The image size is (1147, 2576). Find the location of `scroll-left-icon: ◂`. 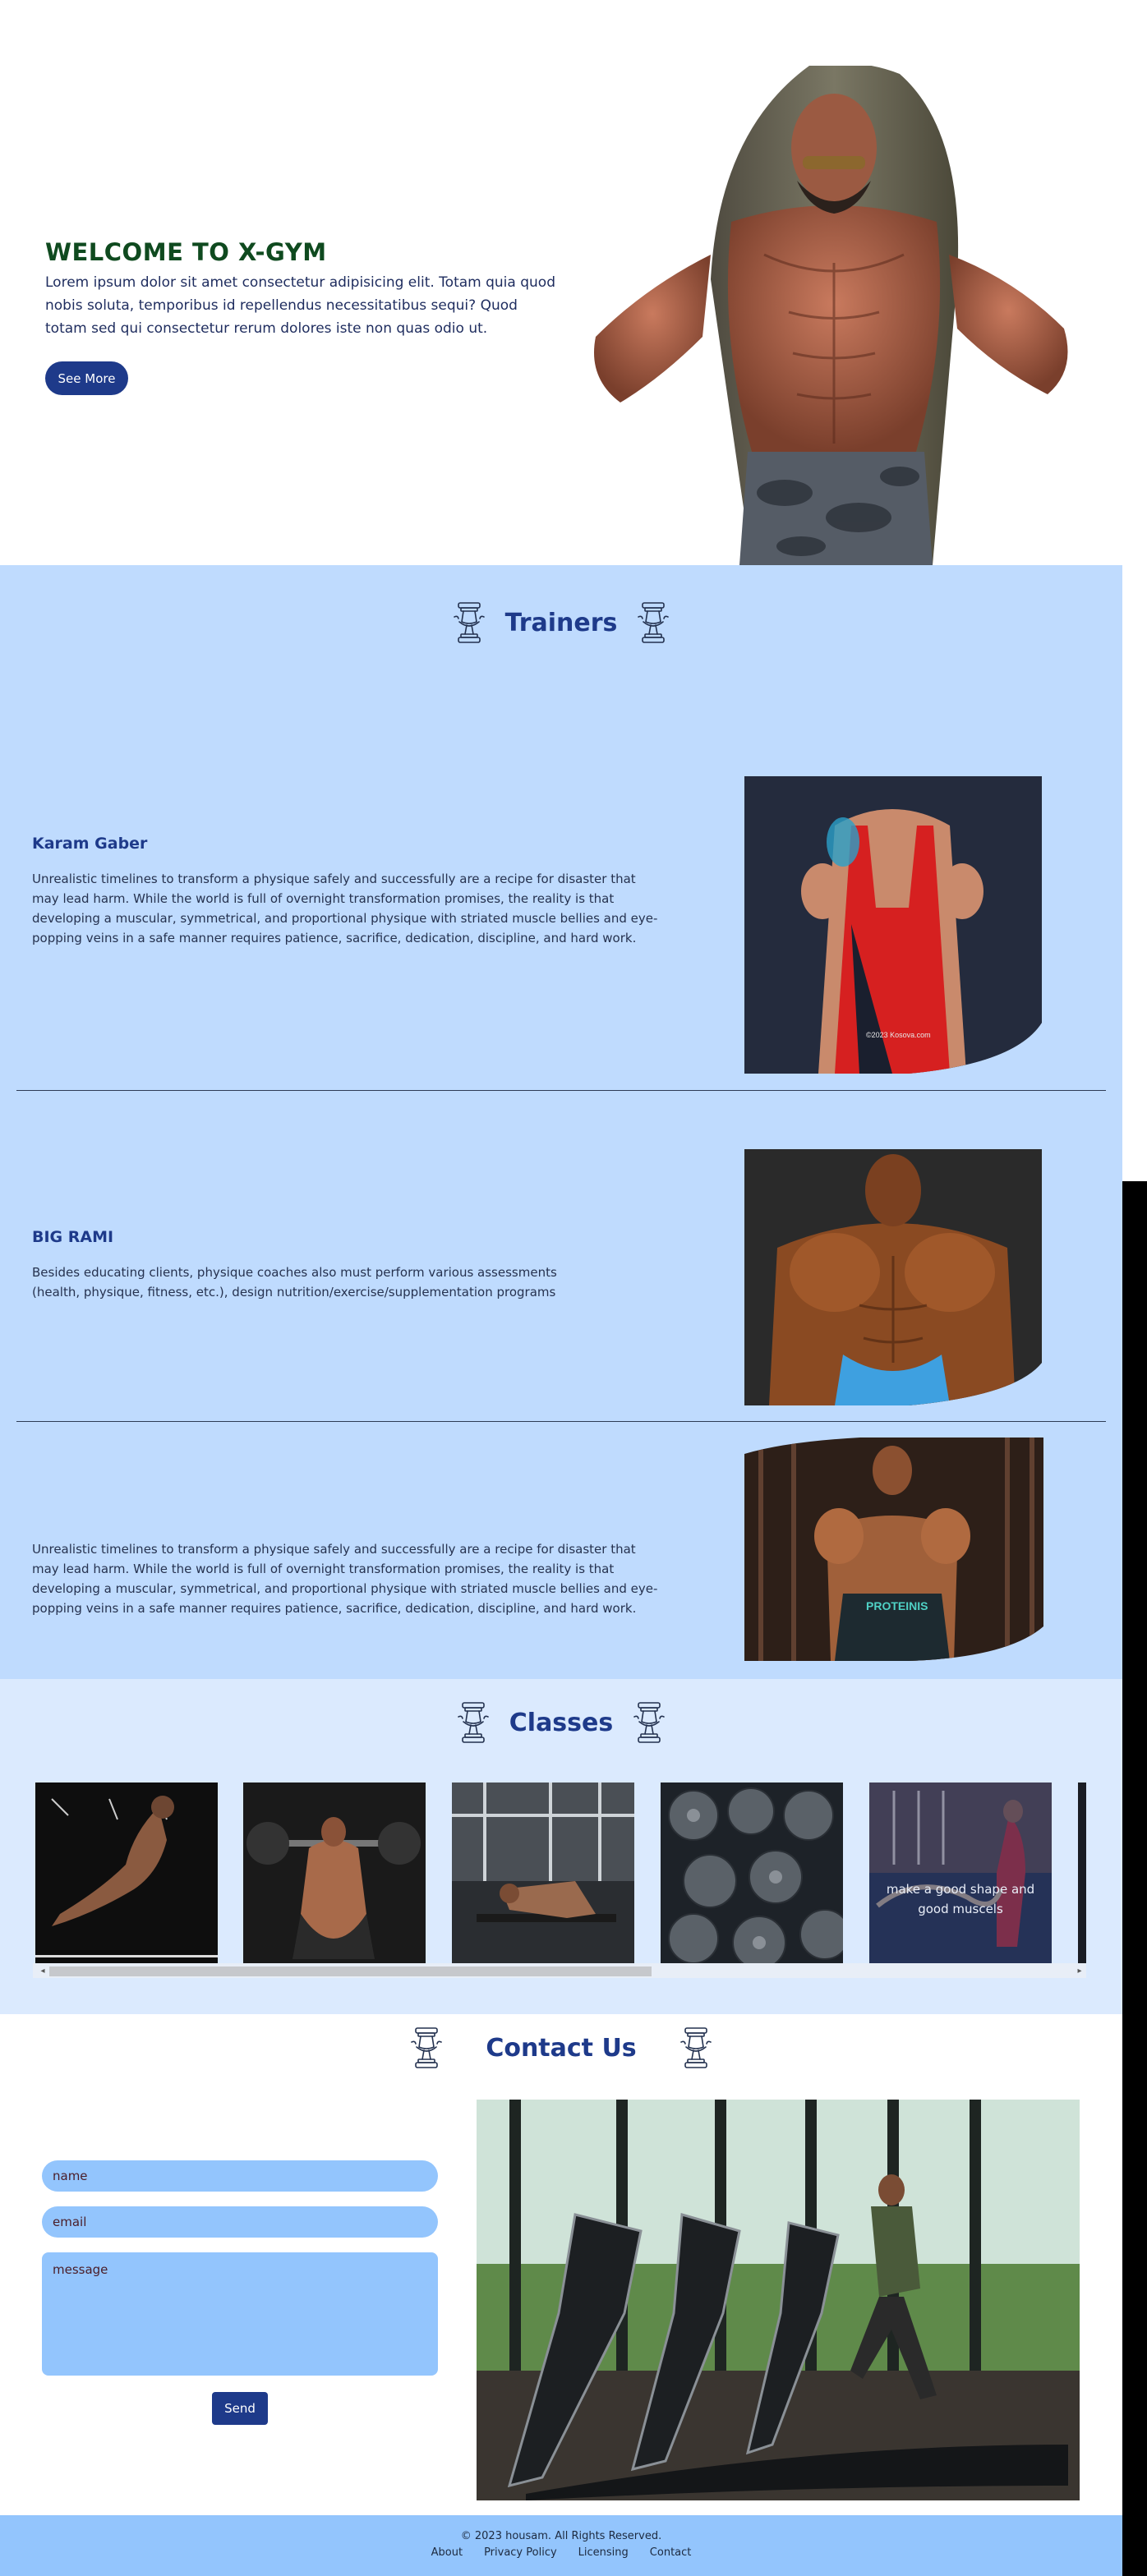

scroll-left-icon: ◂ is located at coordinates (42, 1970).